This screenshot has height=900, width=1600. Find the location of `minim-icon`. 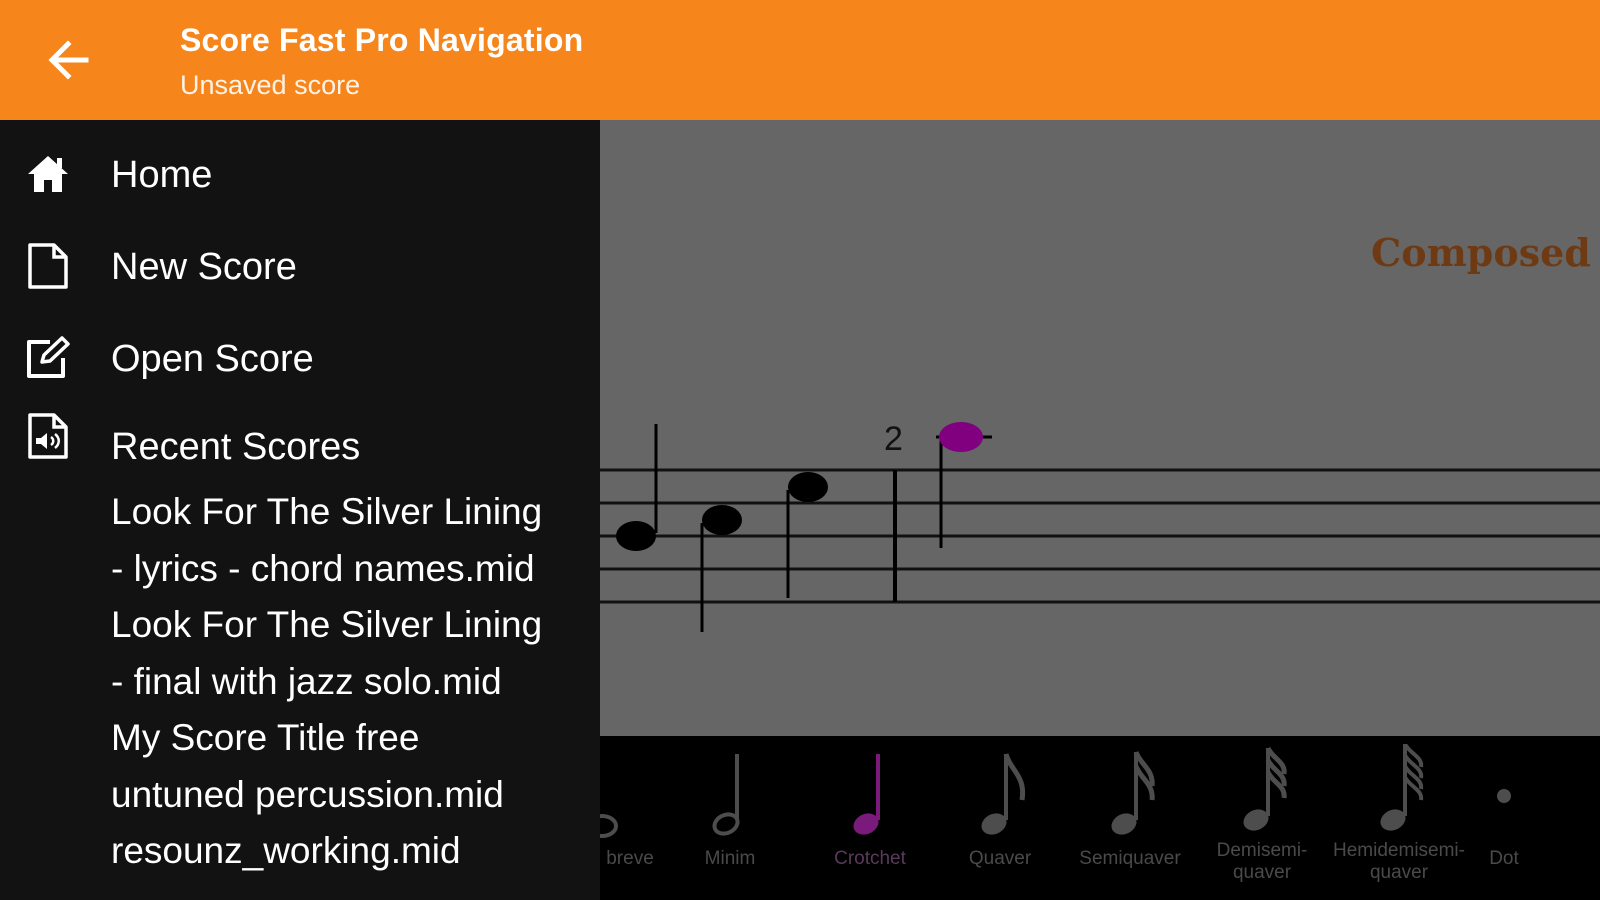

minim-icon is located at coordinates (726, 795).